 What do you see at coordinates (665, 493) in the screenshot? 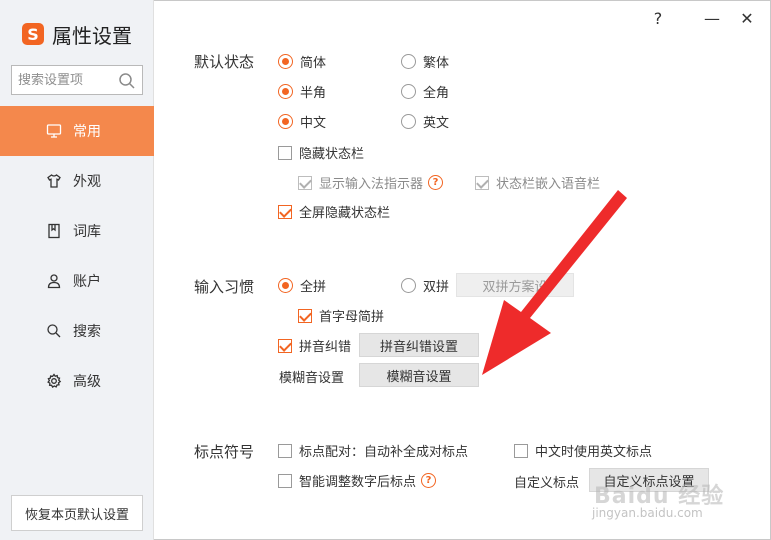
I see `watermark: Baidu 经验 jingyan.baidu.com` at bounding box center [665, 493].